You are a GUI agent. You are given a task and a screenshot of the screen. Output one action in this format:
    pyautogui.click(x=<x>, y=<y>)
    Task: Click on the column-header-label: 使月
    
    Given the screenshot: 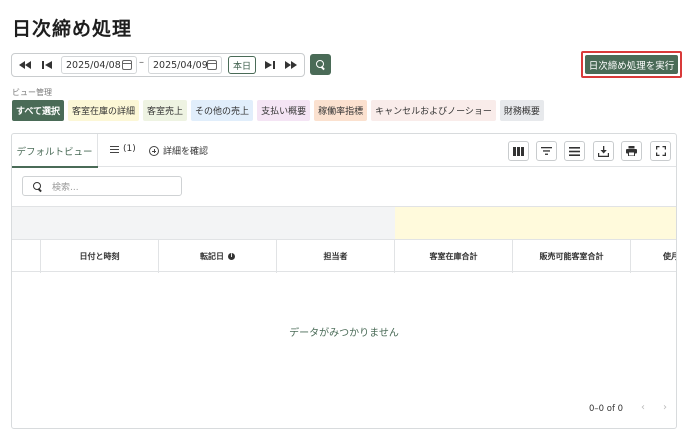 What is the action you would take?
    pyautogui.click(x=669, y=256)
    